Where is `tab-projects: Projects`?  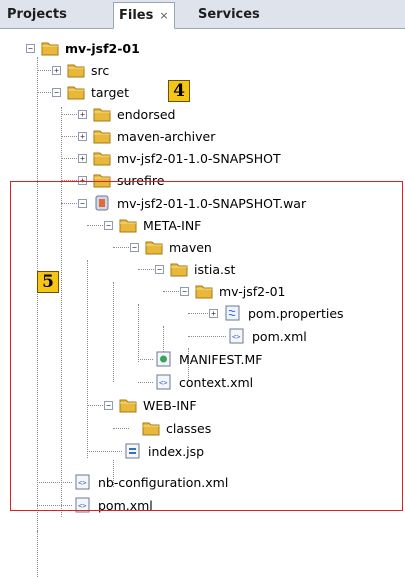 tab-projects: Projects is located at coordinates (37, 15).